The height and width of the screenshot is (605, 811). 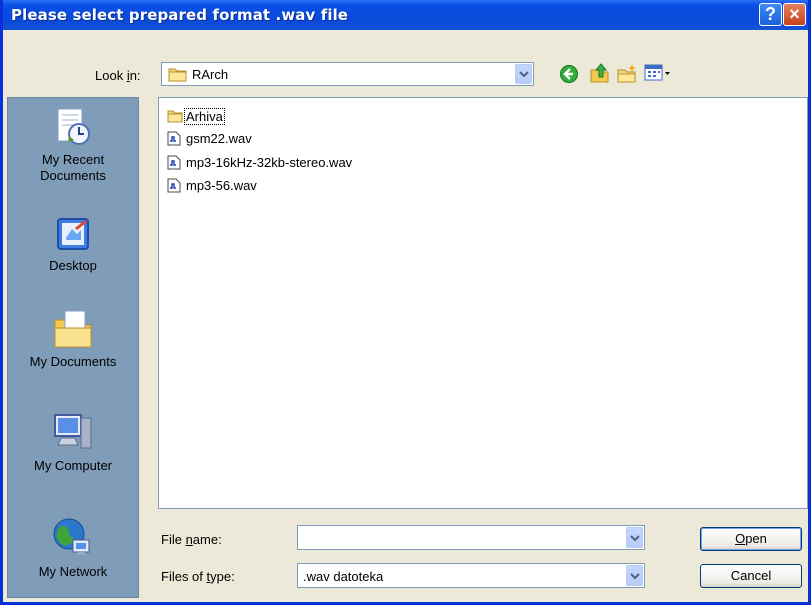 I want to click on look-in-label-text: Look in:, so click(x=118, y=75).